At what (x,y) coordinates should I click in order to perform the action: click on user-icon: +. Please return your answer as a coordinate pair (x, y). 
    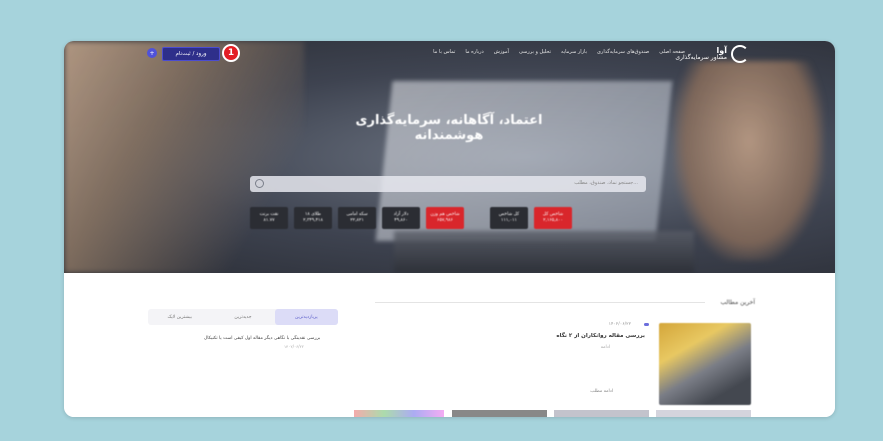
    Looking at the image, I should click on (152, 53).